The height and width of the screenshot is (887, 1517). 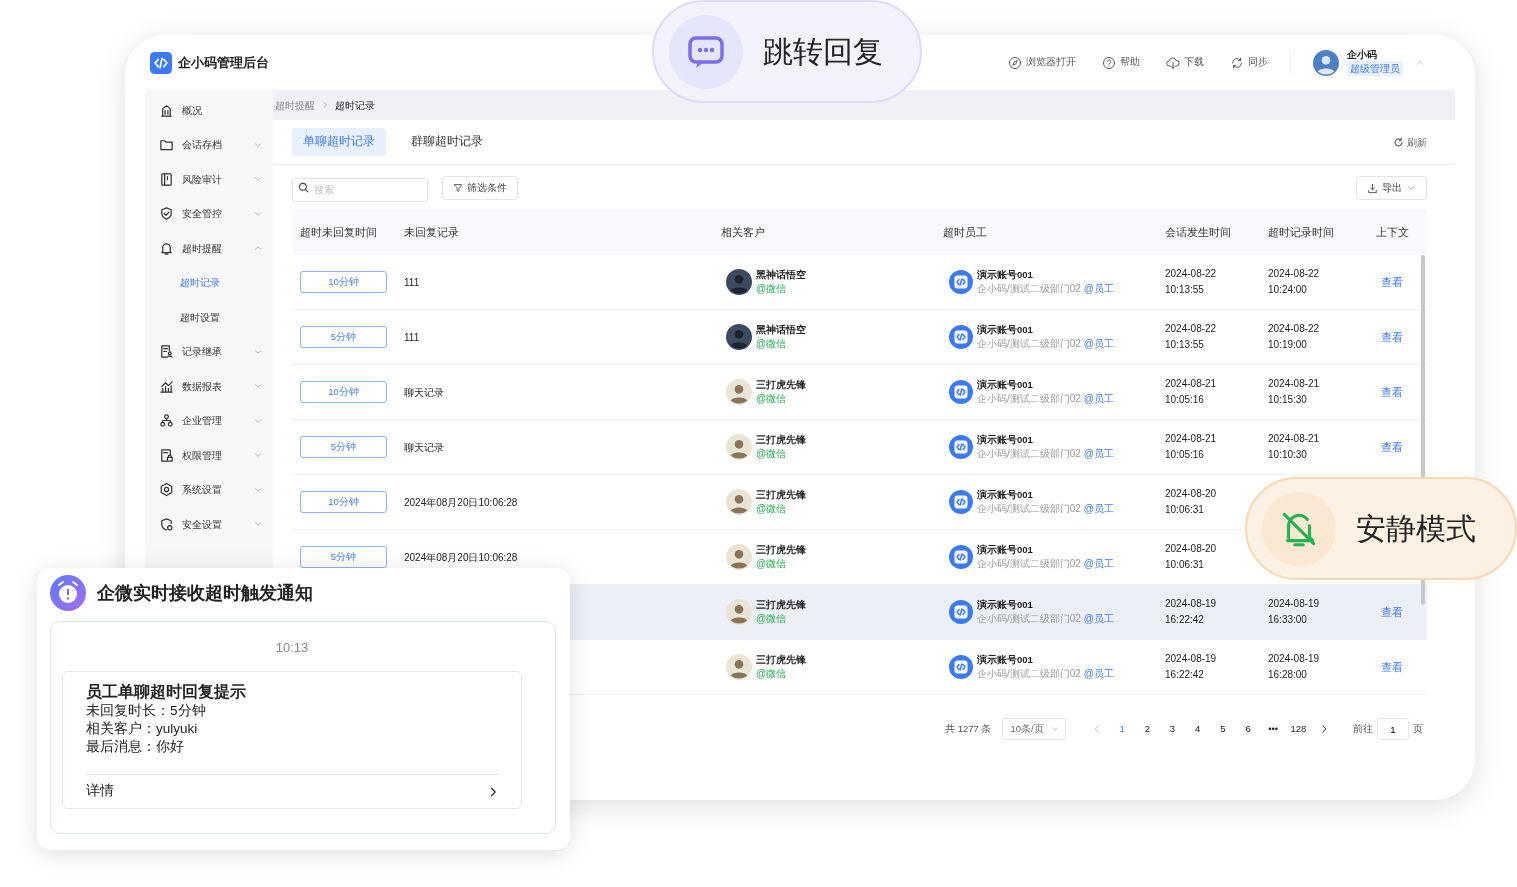 What do you see at coordinates (859, 282) in the screenshot?
I see `table-row: 10分钟 111 黑神话悟空 @微信 演示账号001 企小码/测试二级部门02 @员工 2024-08-22 10:13:55 2024-08-22 10:24:00 查看` at bounding box center [859, 282].